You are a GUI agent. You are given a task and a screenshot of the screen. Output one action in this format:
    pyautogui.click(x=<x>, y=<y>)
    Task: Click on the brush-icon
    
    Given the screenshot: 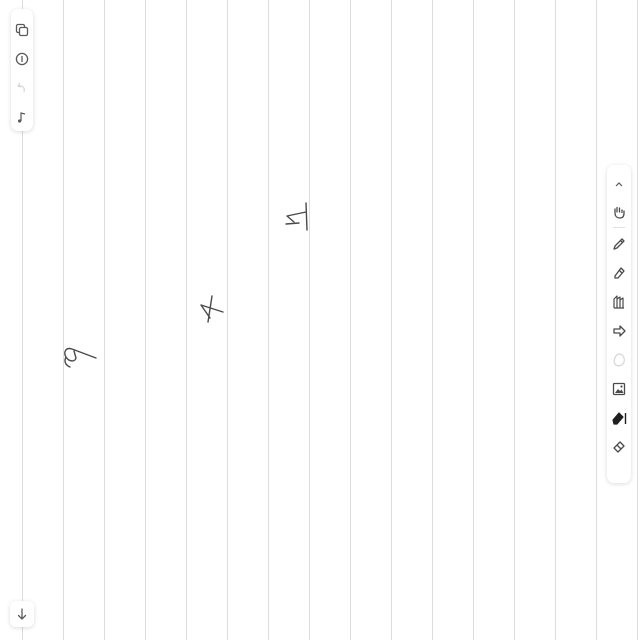 What is the action you would take?
    pyautogui.click(x=618, y=301)
    